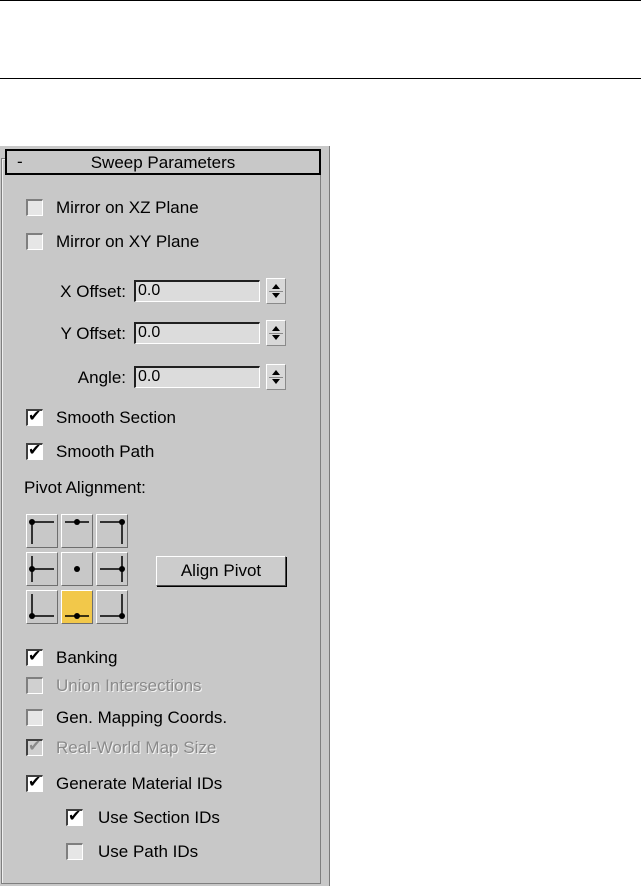 The image size is (641, 886). I want to click on pivot-middle-center-icon, so click(77, 569).